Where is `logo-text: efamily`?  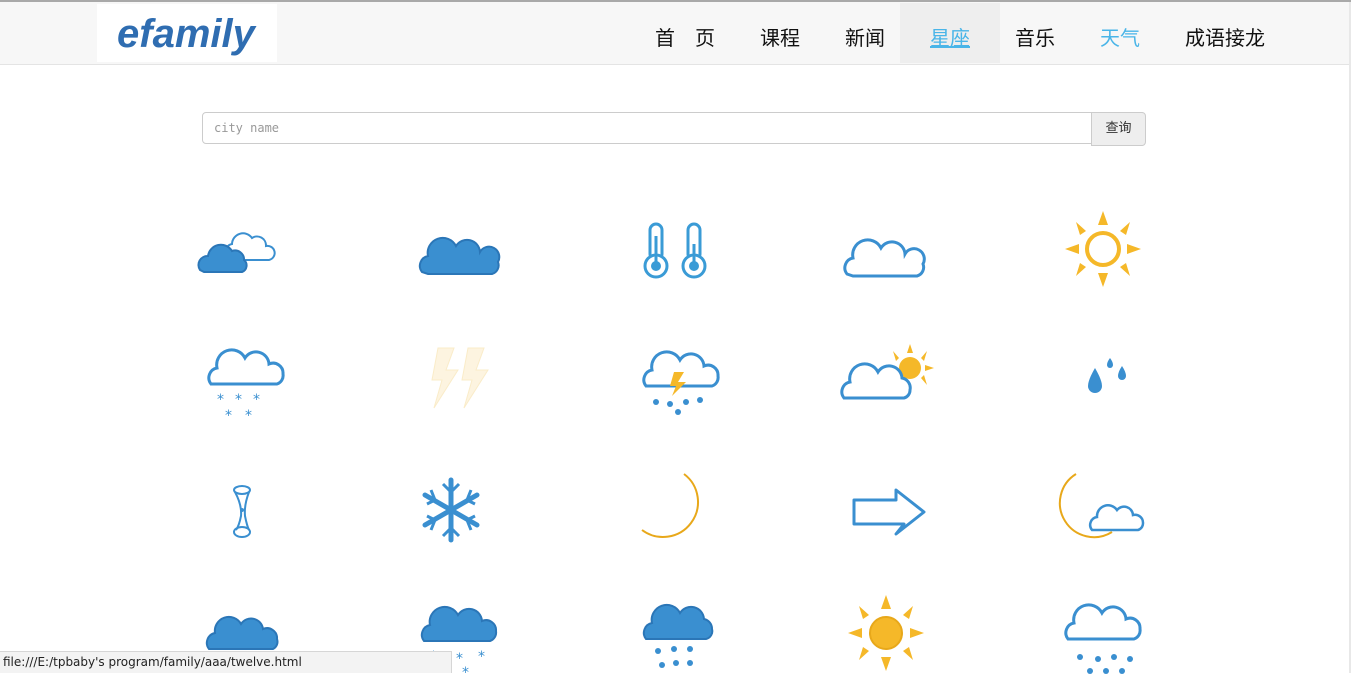
logo-text: efamily is located at coordinates (186, 34).